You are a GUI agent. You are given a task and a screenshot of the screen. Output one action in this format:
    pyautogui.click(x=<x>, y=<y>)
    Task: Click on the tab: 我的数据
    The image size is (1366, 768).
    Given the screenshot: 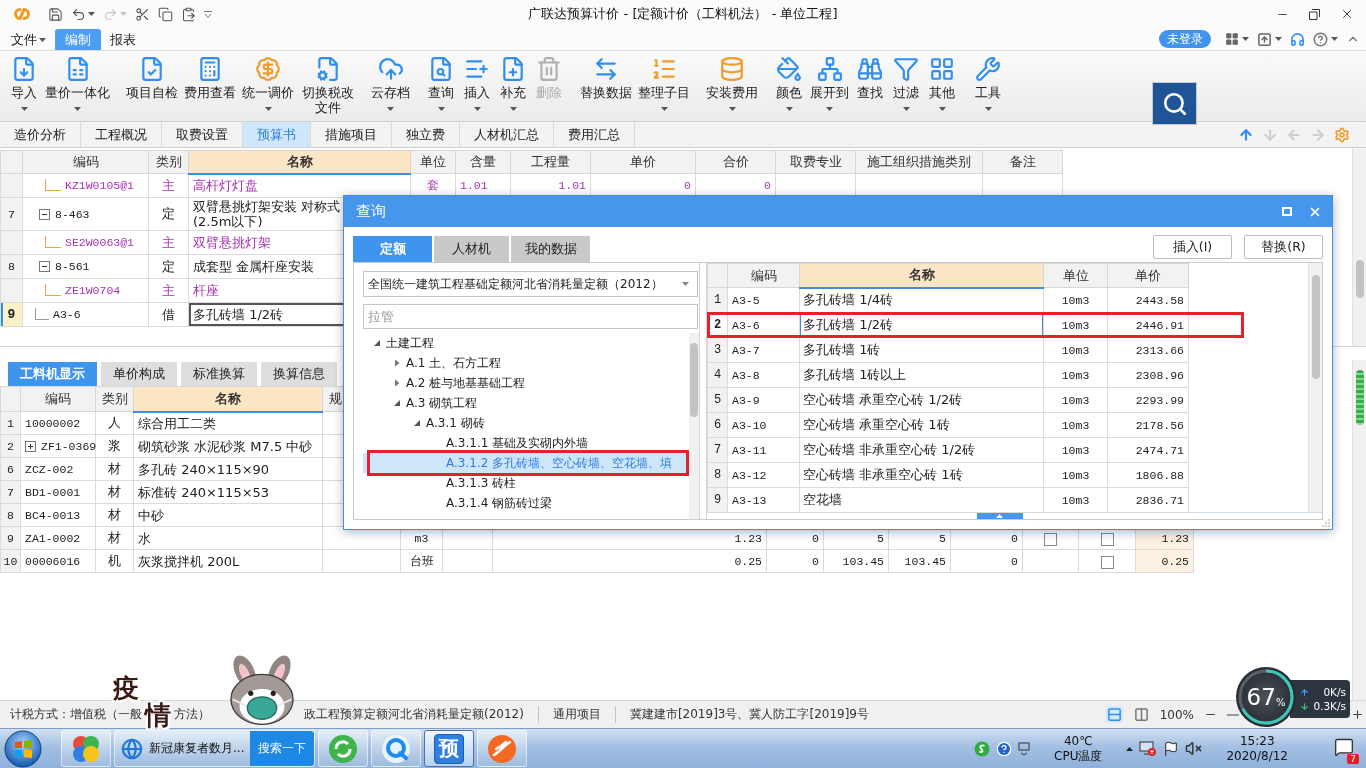 What is the action you would take?
    pyautogui.click(x=550, y=249)
    